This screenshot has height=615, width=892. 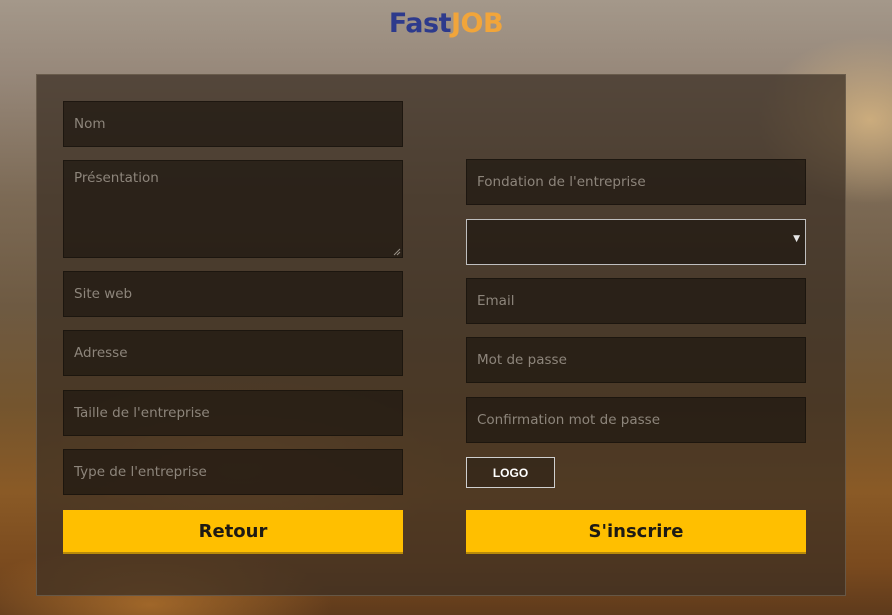 I want to click on adresse-input: Adresse, so click(x=233, y=353).